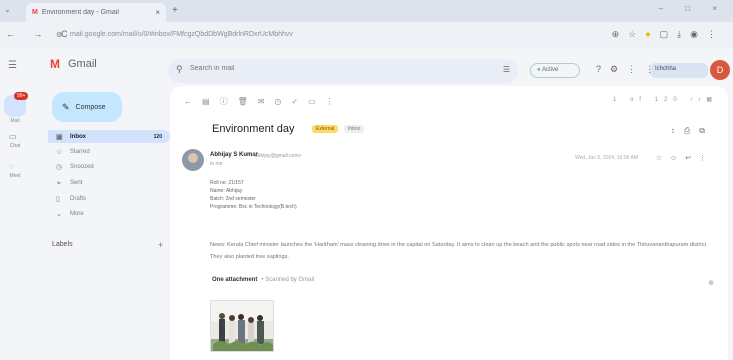  I want to click on site-info-icon: ⚙, so click(59, 35).